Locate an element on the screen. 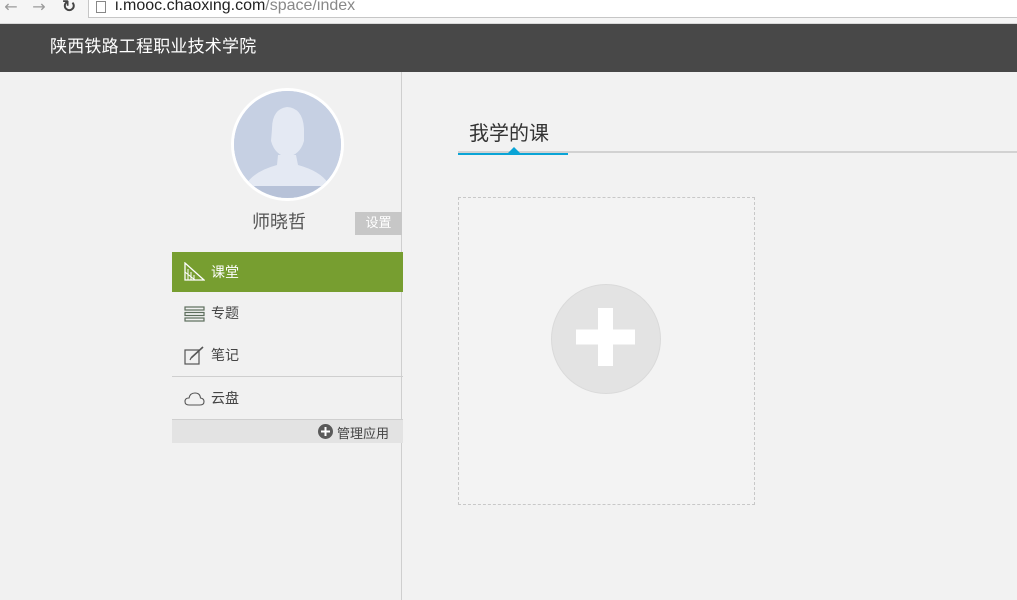 This screenshot has height=600, width=1017. url-text: i.mooc.chaoxing.com/space/index is located at coordinates (235, 7).